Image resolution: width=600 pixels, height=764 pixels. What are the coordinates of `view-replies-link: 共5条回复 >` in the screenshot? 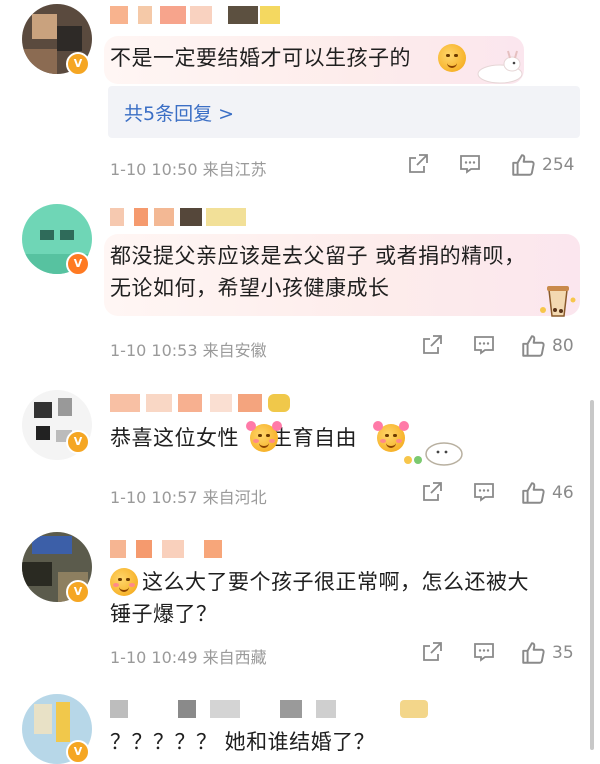 It's located at (344, 112).